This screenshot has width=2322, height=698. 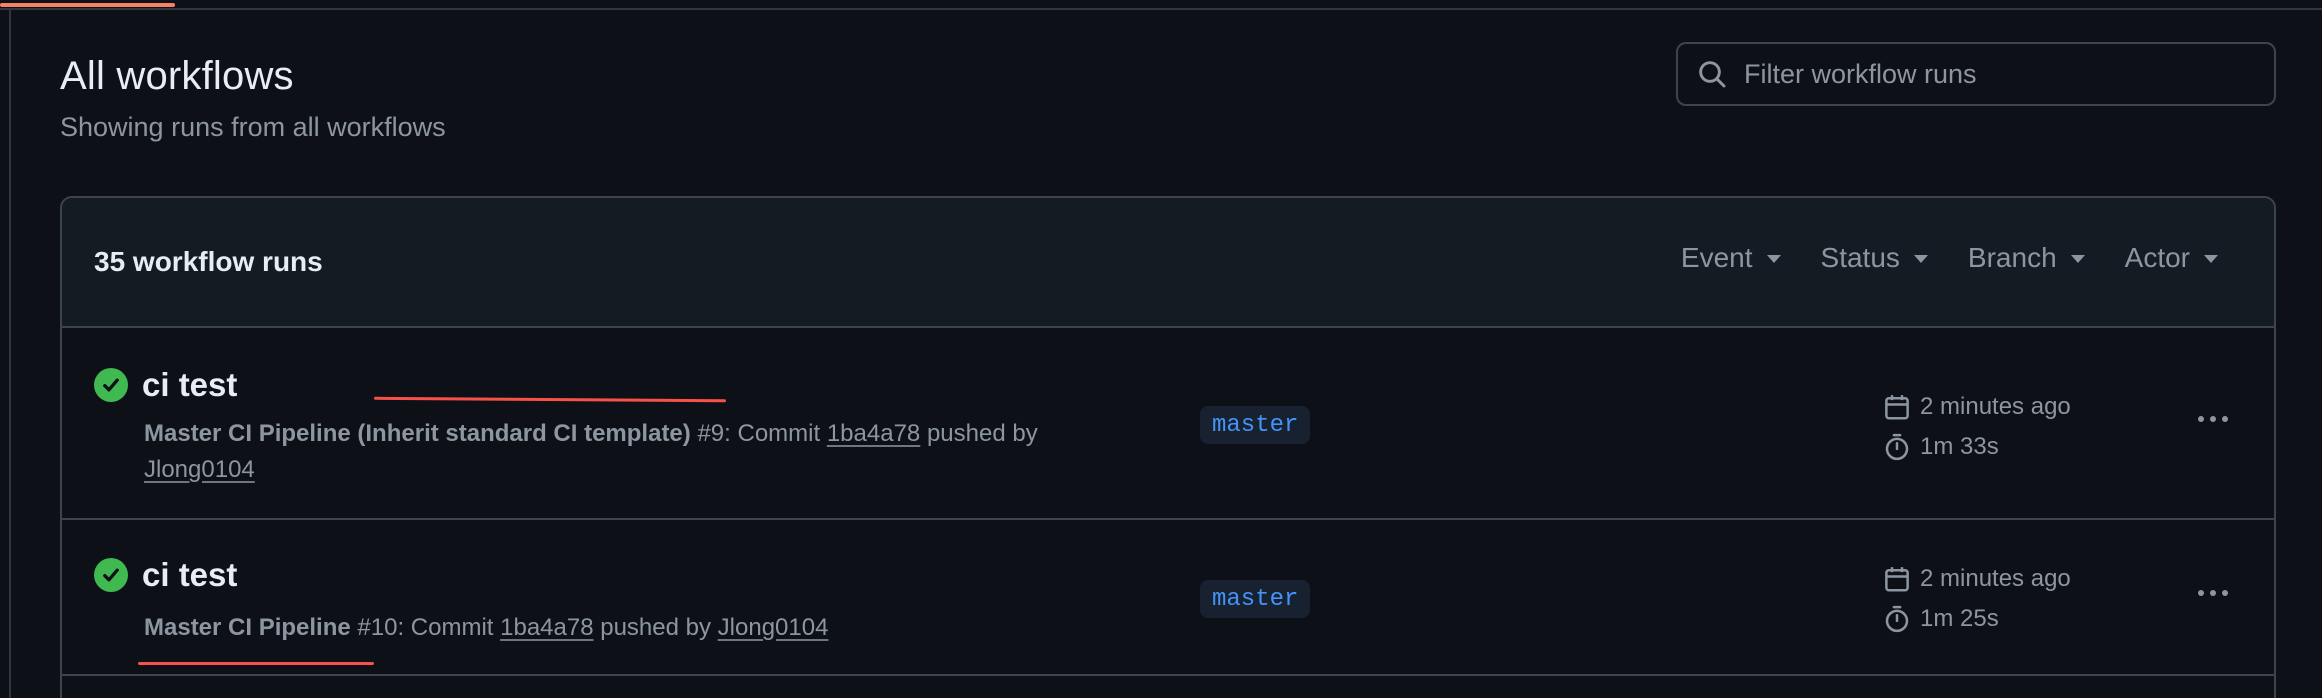 I want to click on duration-text: 1m 25s, so click(x=1959, y=618).